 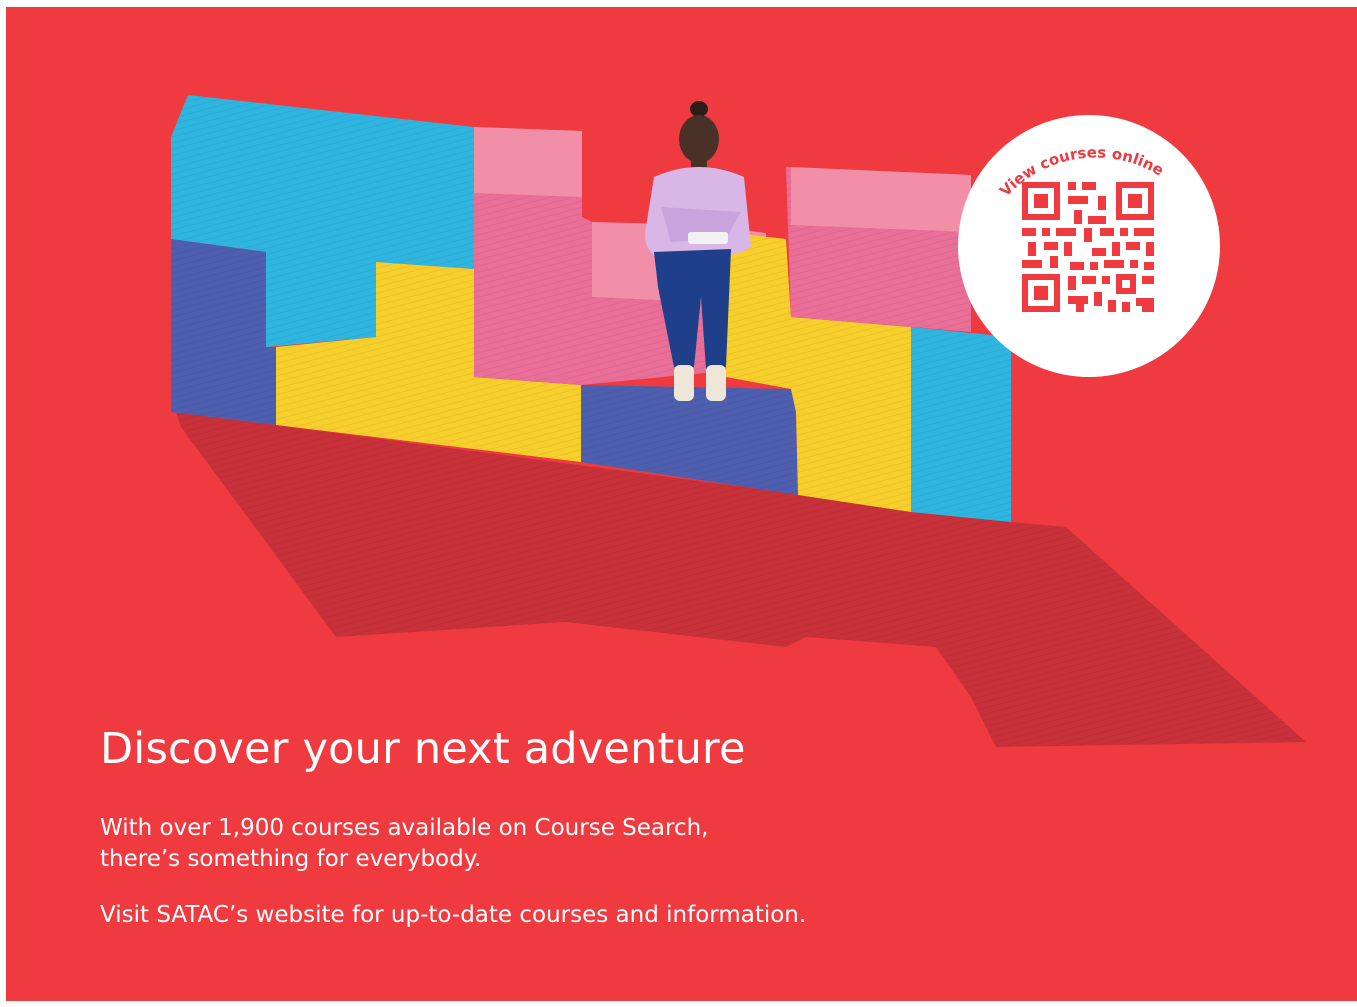 I want to click on intro-line-2: there’s something for everybody., so click(x=291, y=859).